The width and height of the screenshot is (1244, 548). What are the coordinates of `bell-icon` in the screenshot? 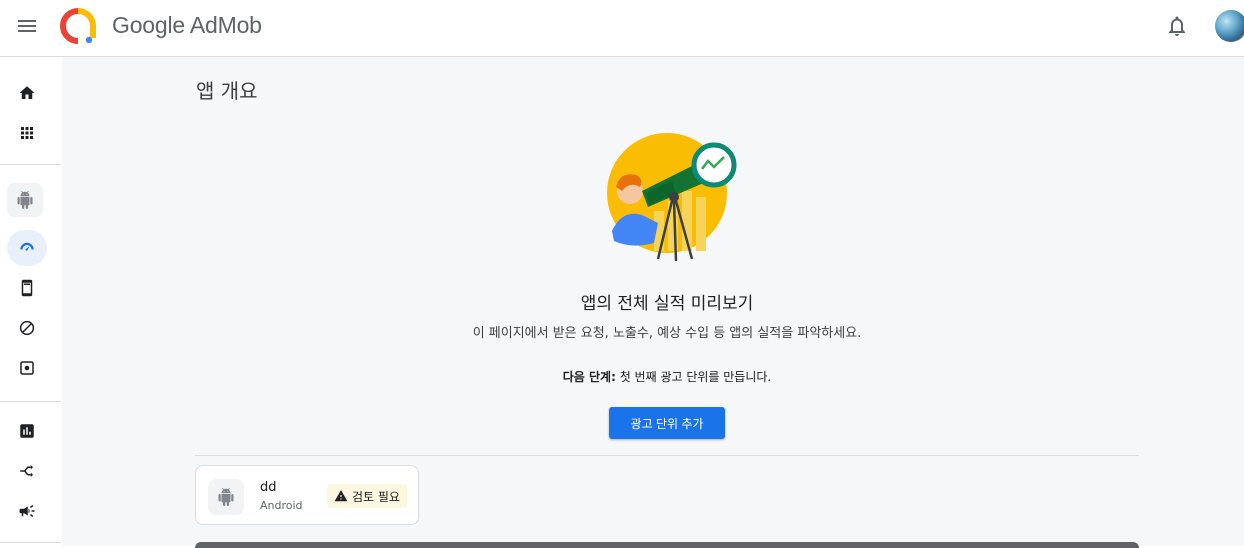 It's located at (1177, 26).